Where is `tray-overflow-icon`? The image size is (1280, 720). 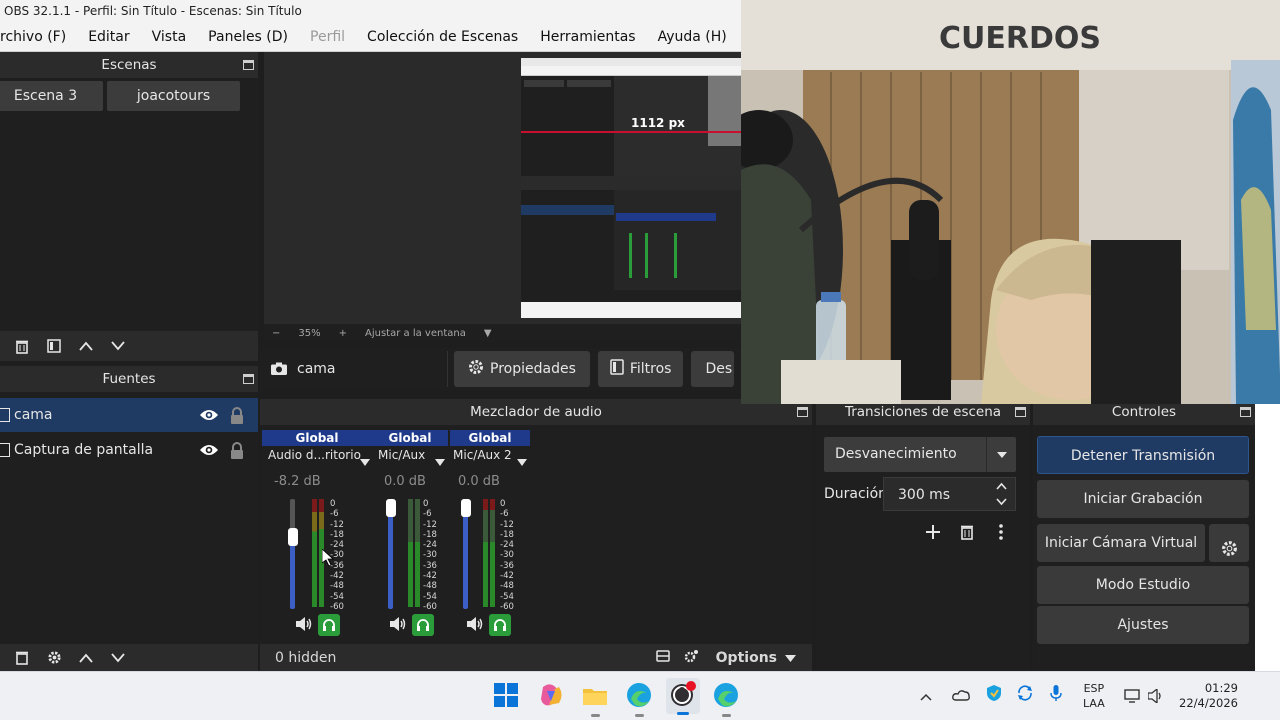
tray-overflow-icon is located at coordinates (928, 695).